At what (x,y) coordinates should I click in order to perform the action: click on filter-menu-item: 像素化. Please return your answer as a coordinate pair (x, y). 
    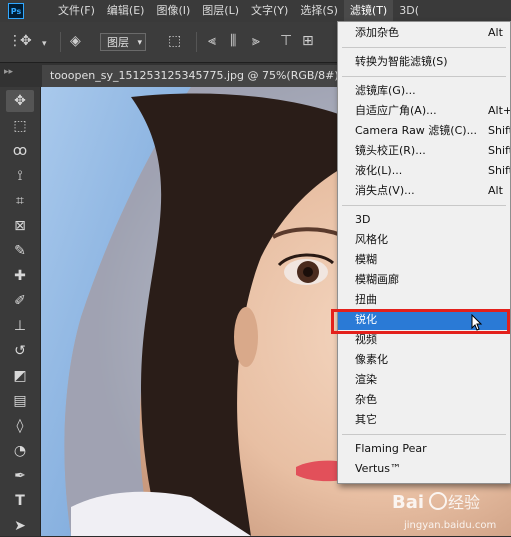
    Looking at the image, I should click on (424, 360).